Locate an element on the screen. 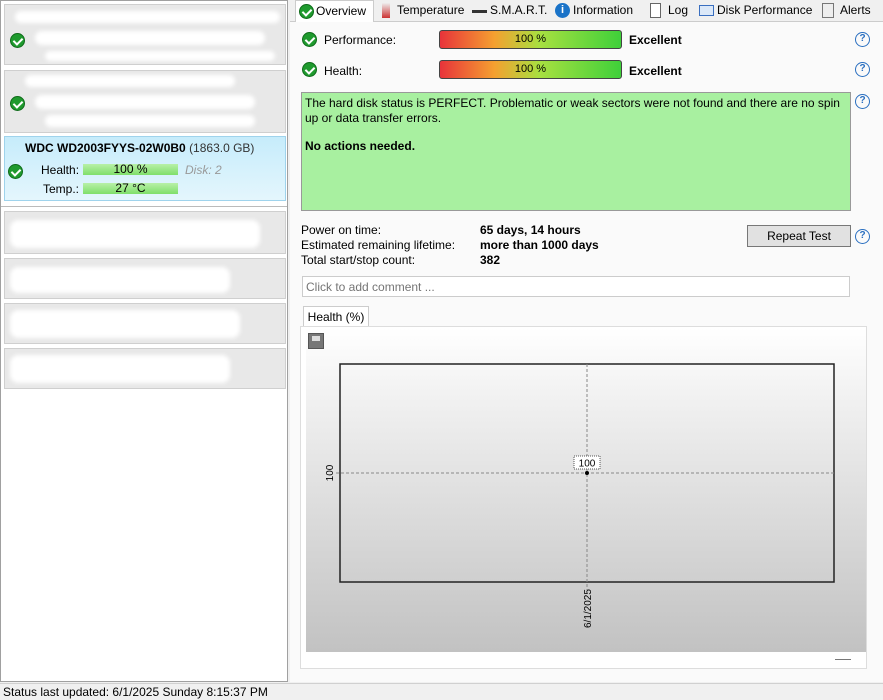  power-on-label: Power on time: is located at coordinates (341, 230).